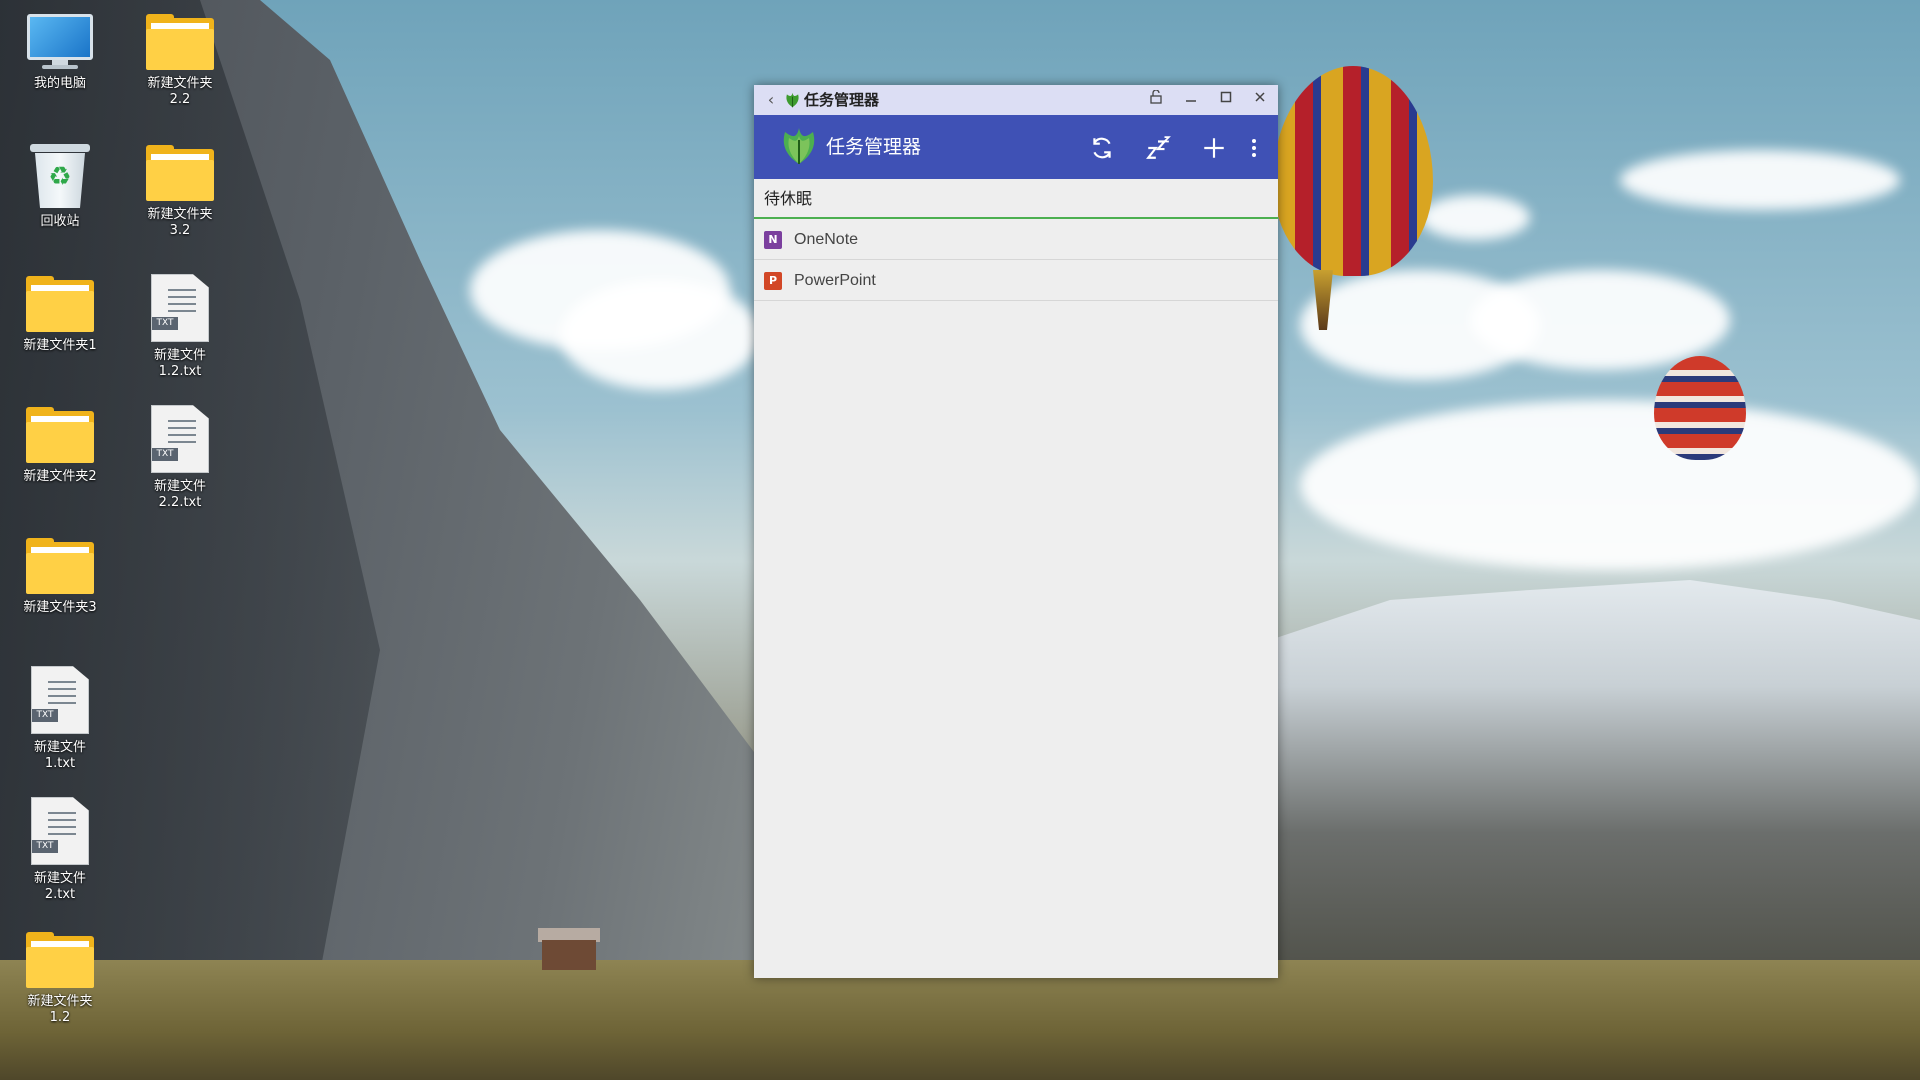 This screenshot has height=1080, width=1920. What do you see at coordinates (60, 221) in the screenshot?
I see `desktop-icon-label: 回收站` at bounding box center [60, 221].